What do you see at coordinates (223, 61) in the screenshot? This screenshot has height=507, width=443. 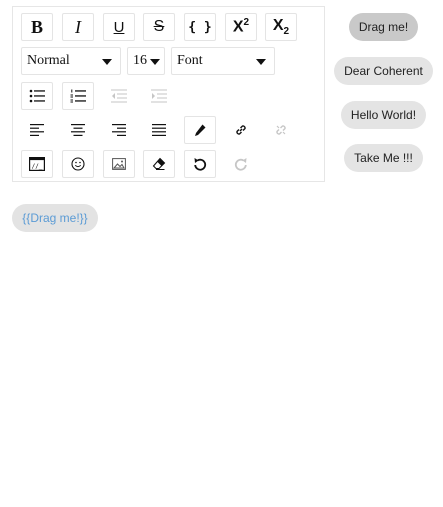 I see `font-family-select: Font` at bounding box center [223, 61].